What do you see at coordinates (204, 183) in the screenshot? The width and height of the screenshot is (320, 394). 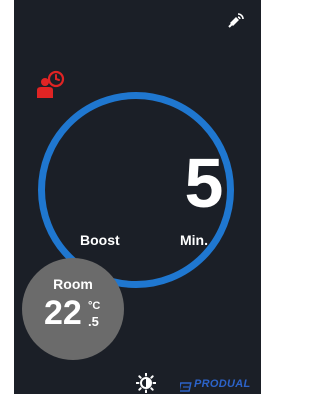 I see `boost-minutes-value: 5` at bounding box center [204, 183].